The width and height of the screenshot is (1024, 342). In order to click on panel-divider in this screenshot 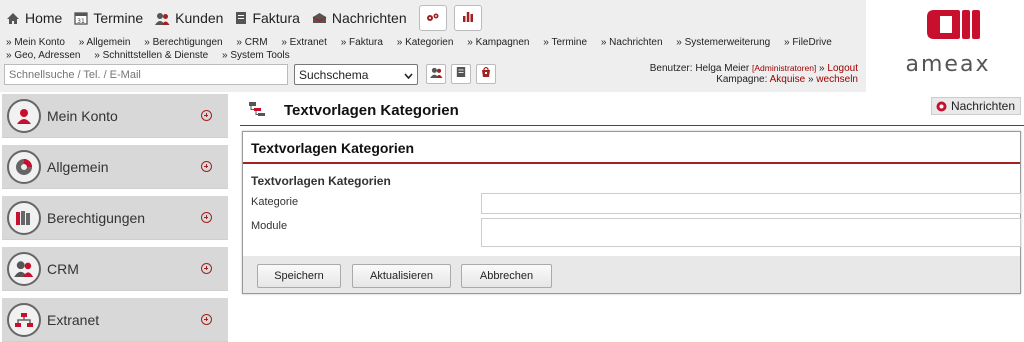, I will do `click(631, 163)`.